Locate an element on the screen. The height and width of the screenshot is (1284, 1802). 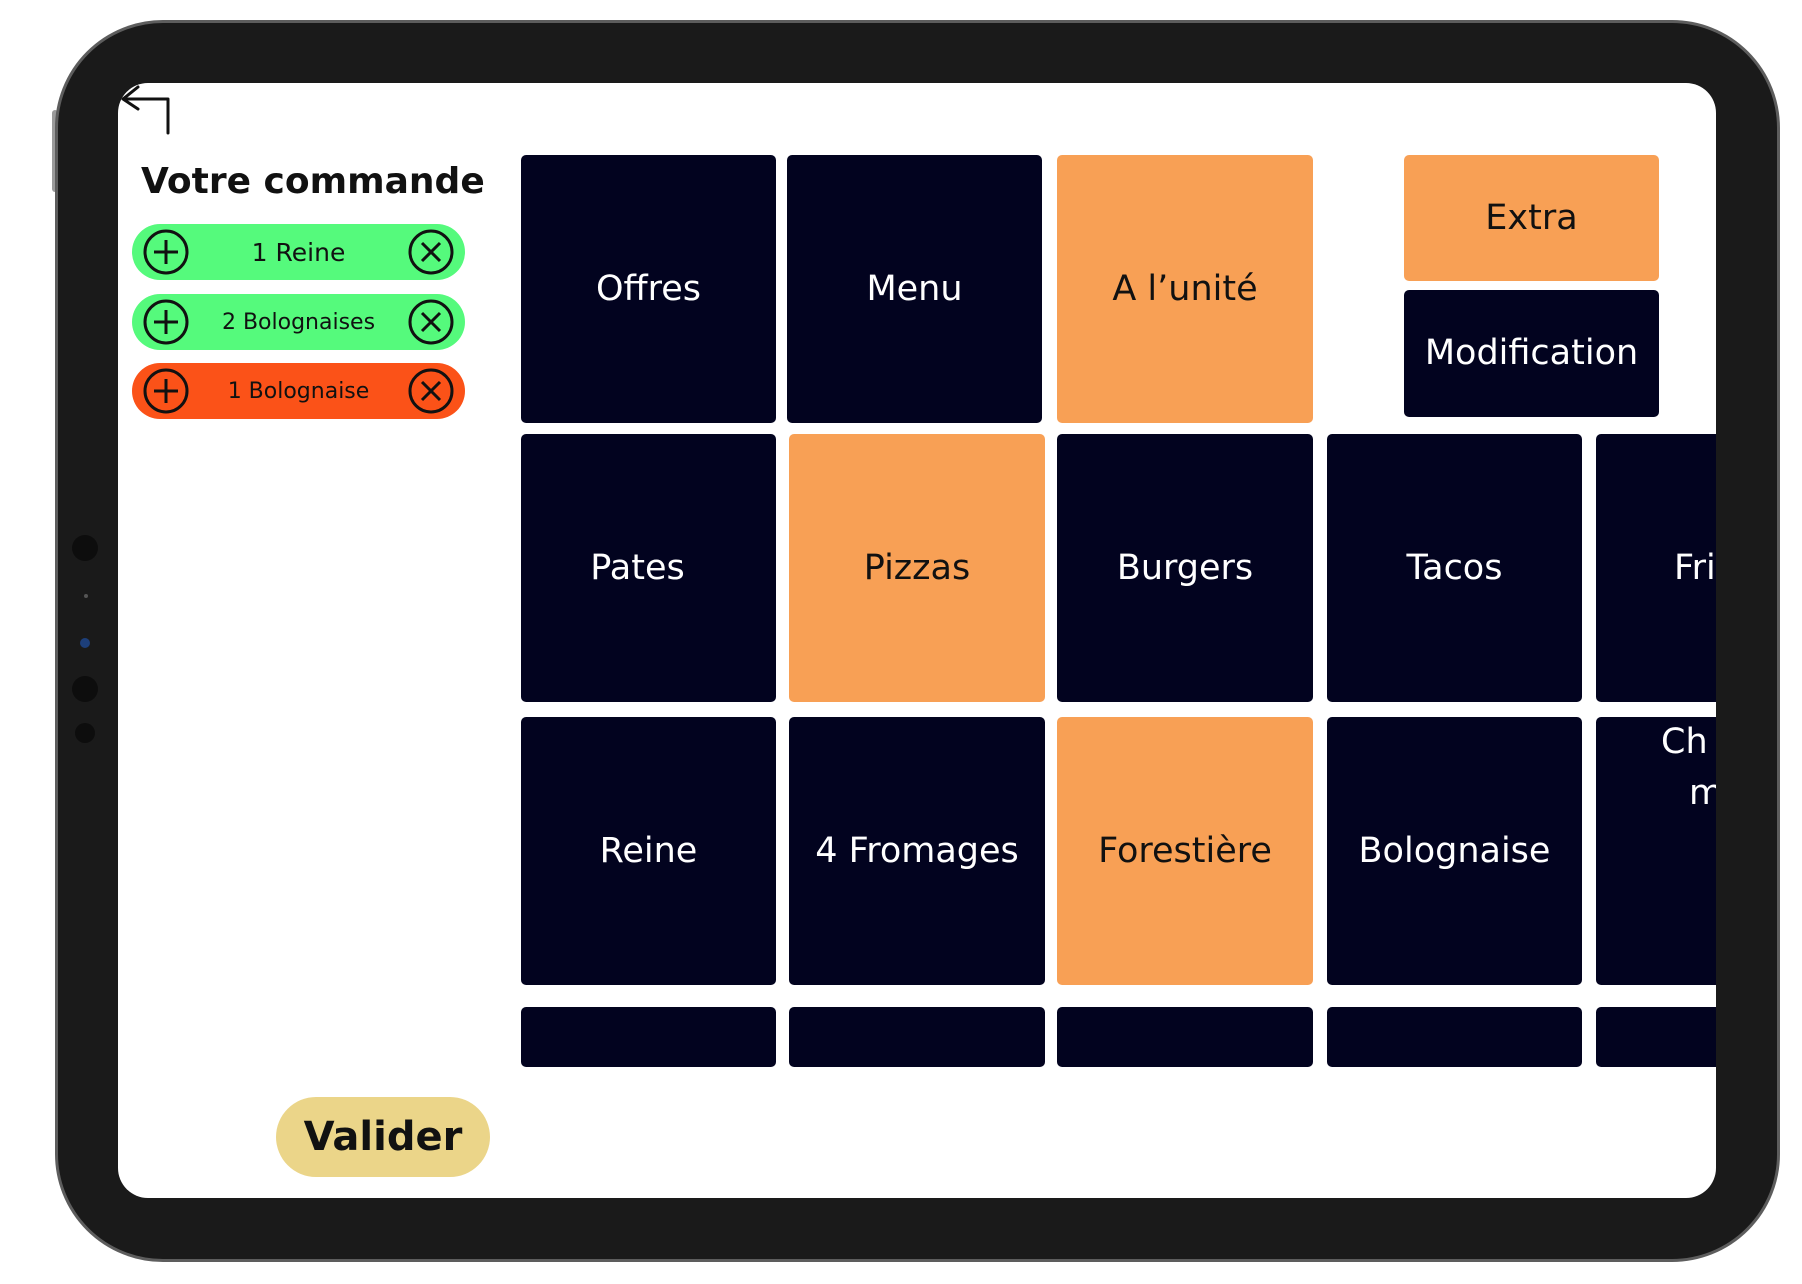
tab-a-l-unite: A l’unité is located at coordinates (1185, 289).